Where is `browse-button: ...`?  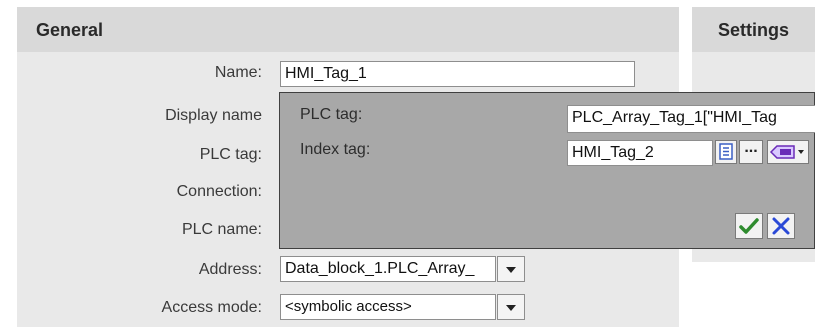 browse-button: ... is located at coordinates (751, 152).